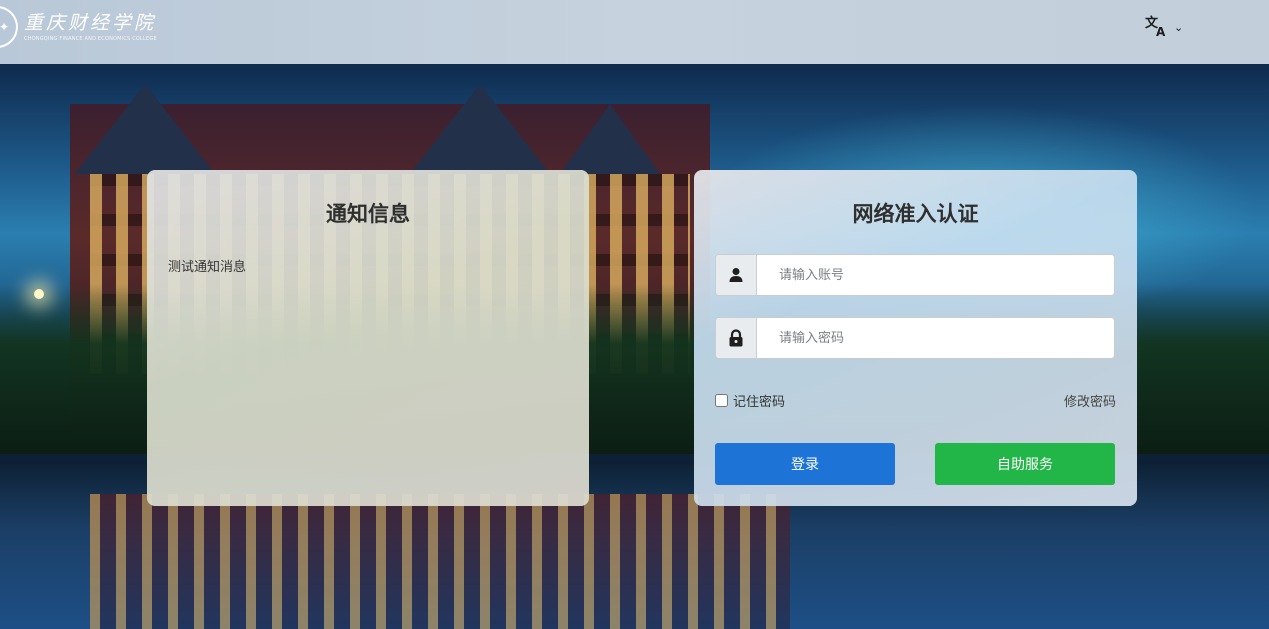 The height and width of the screenshot is (629, 1269). I want to click on lock-icon, so click(736, 338).